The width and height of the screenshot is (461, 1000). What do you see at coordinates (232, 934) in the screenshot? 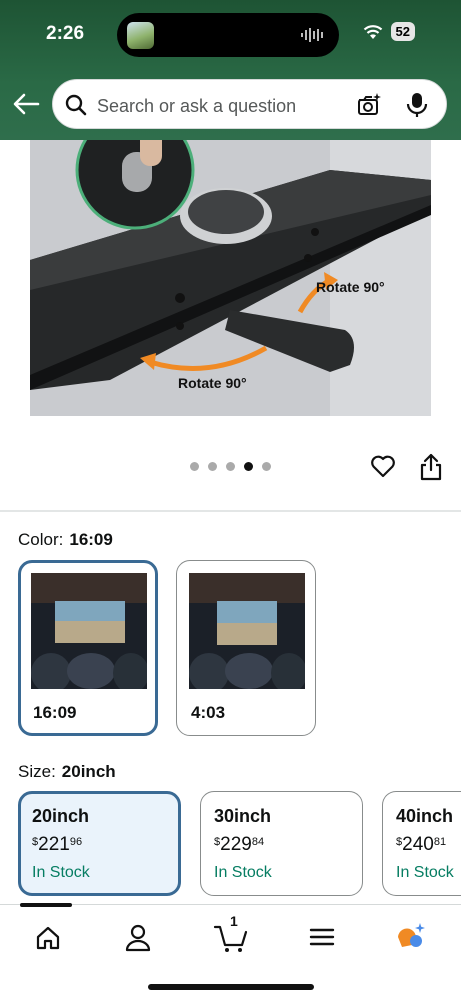
I see `cart-button: 1` at bounding box center [232, 934].